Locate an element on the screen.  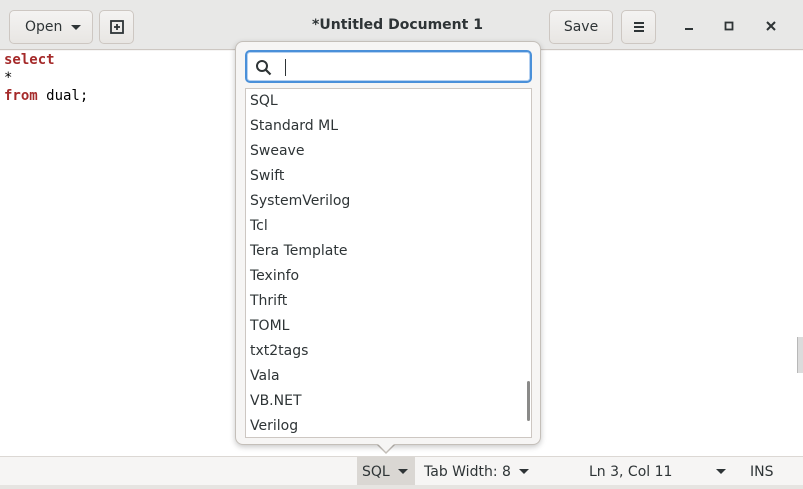
new-document-button is located at coordinates (116, 27).